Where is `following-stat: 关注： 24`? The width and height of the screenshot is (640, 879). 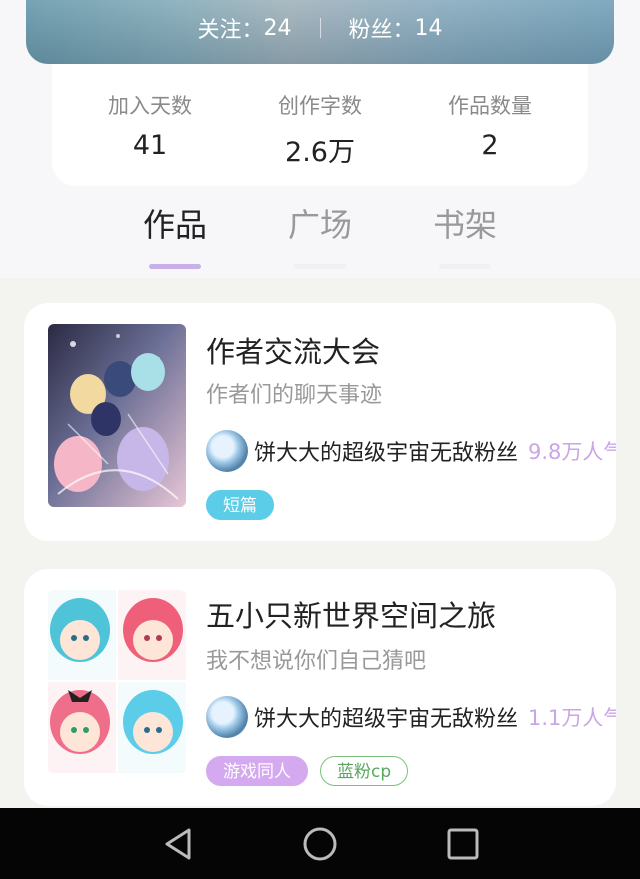 following-stat: 关注： 24 is located at coordinates (244, 28).